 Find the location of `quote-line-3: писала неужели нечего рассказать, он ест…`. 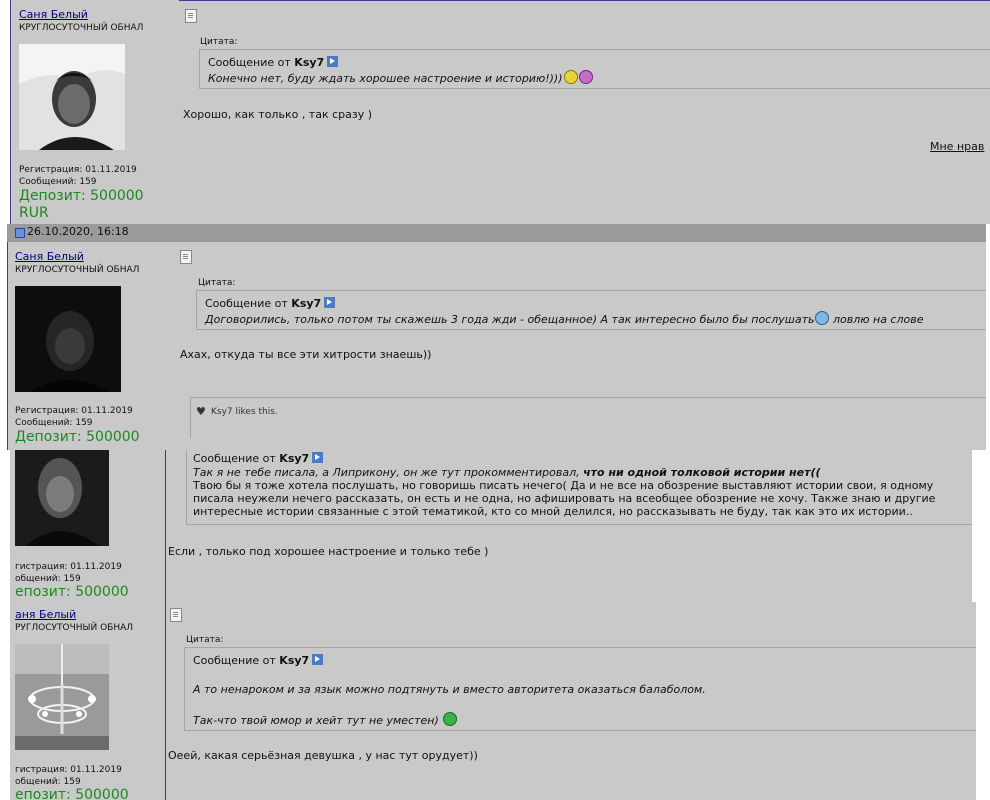

quote-line-3: писала неужели нечего рассказать, он ест… is located at coordinates (564, 498).